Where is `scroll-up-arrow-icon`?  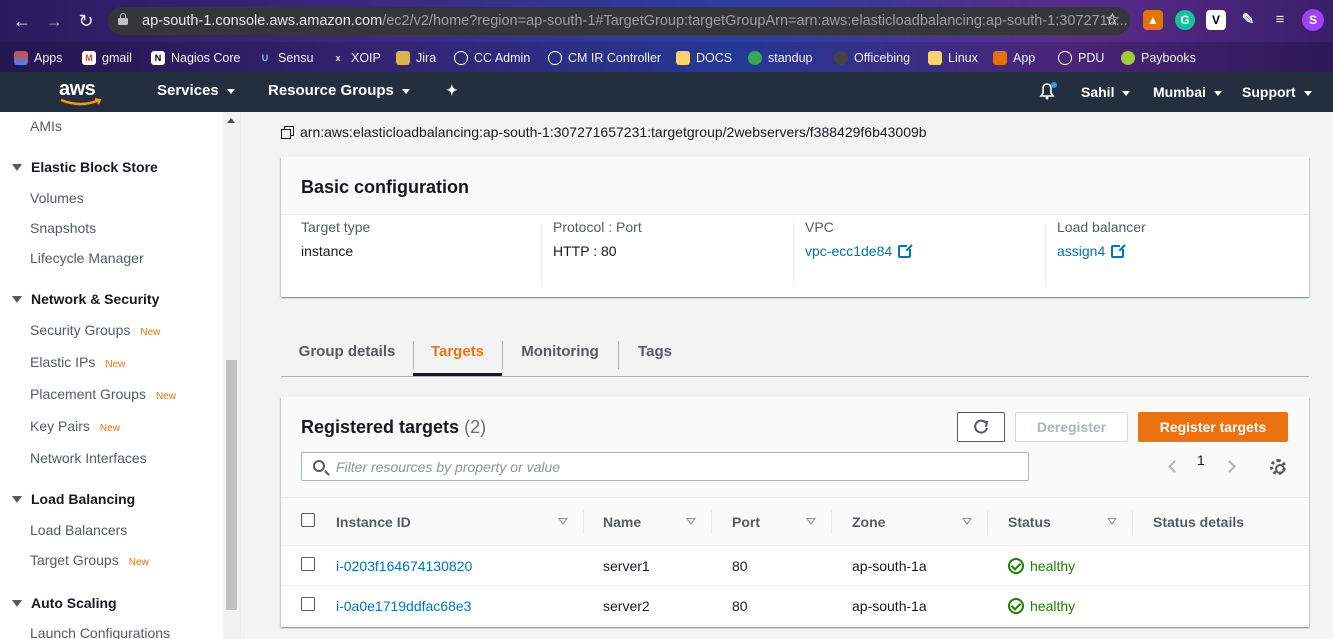 scroll-up-arrow-icon is located at coordinates (231, 120).